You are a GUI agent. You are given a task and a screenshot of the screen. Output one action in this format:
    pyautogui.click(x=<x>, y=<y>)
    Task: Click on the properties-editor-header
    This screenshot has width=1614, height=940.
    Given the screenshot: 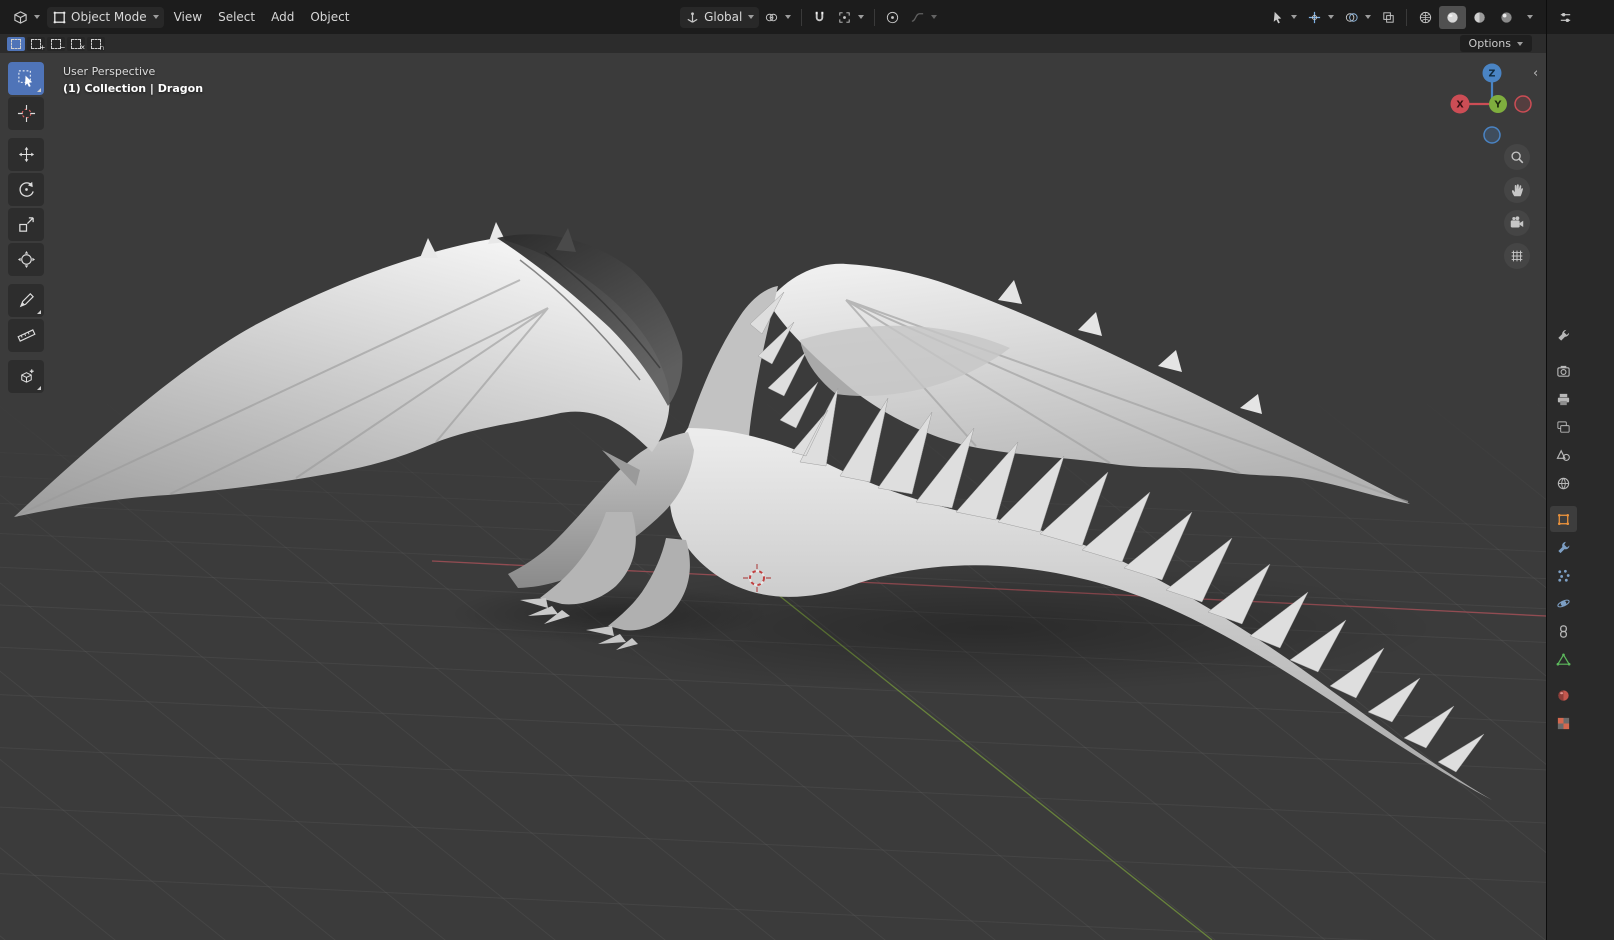 What is the action you would take?
    pyautogui.click(x=1580, y=17)
    